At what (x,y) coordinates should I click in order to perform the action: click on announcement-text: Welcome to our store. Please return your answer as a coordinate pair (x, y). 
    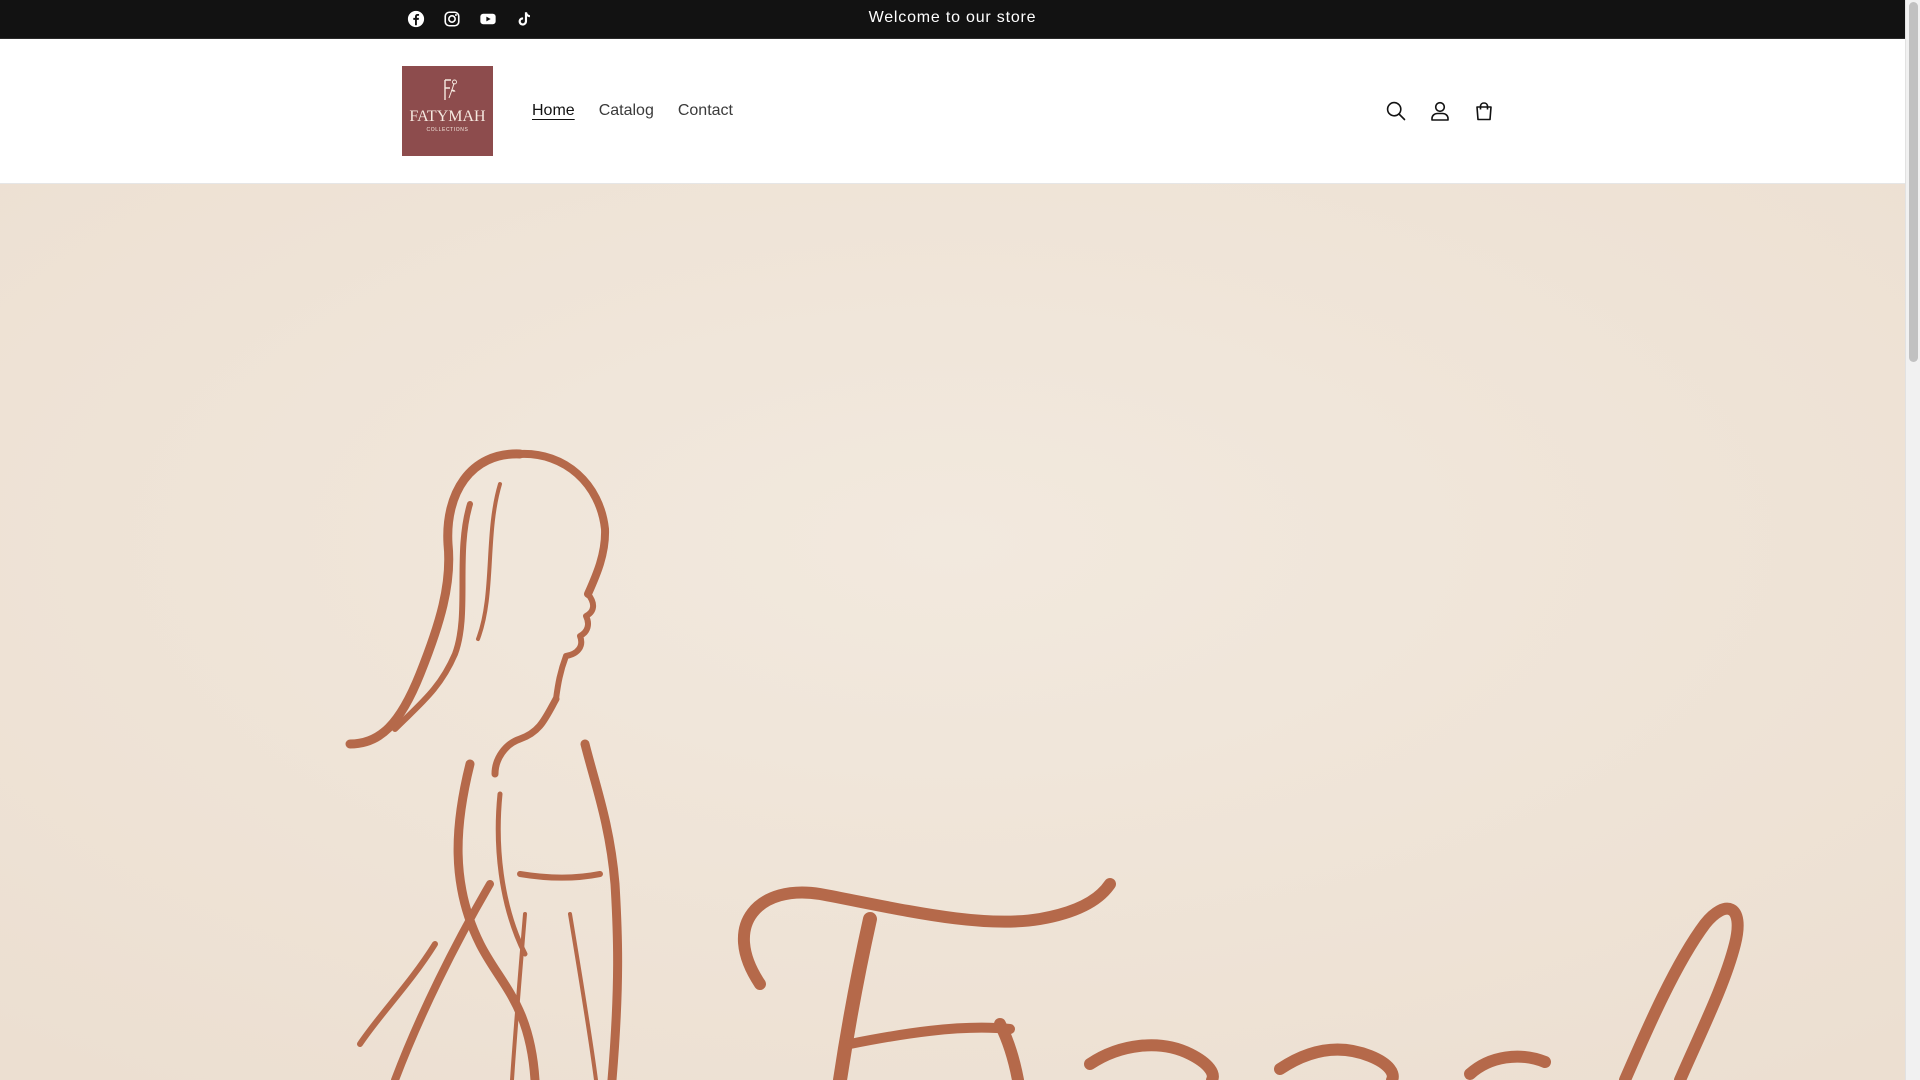
    Looking at the image, I should click on (952, 17).